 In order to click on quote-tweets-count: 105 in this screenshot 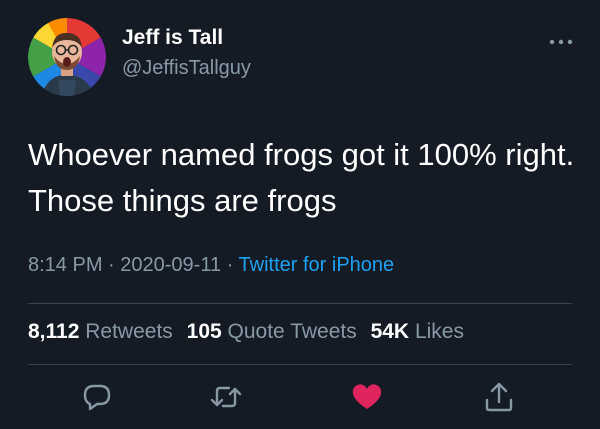, I will do `click(204, 331)`.